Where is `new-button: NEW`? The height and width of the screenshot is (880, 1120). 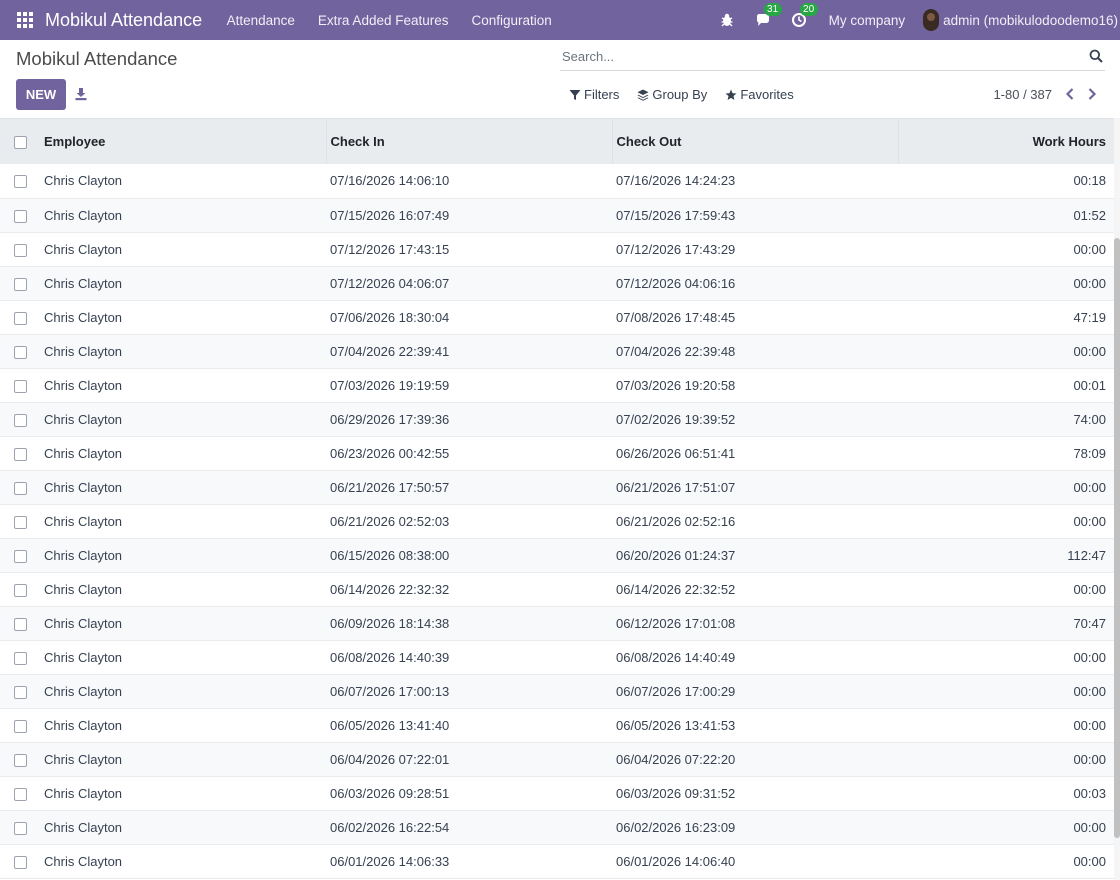
new-button: NEW is located at coordinates (41, 94).